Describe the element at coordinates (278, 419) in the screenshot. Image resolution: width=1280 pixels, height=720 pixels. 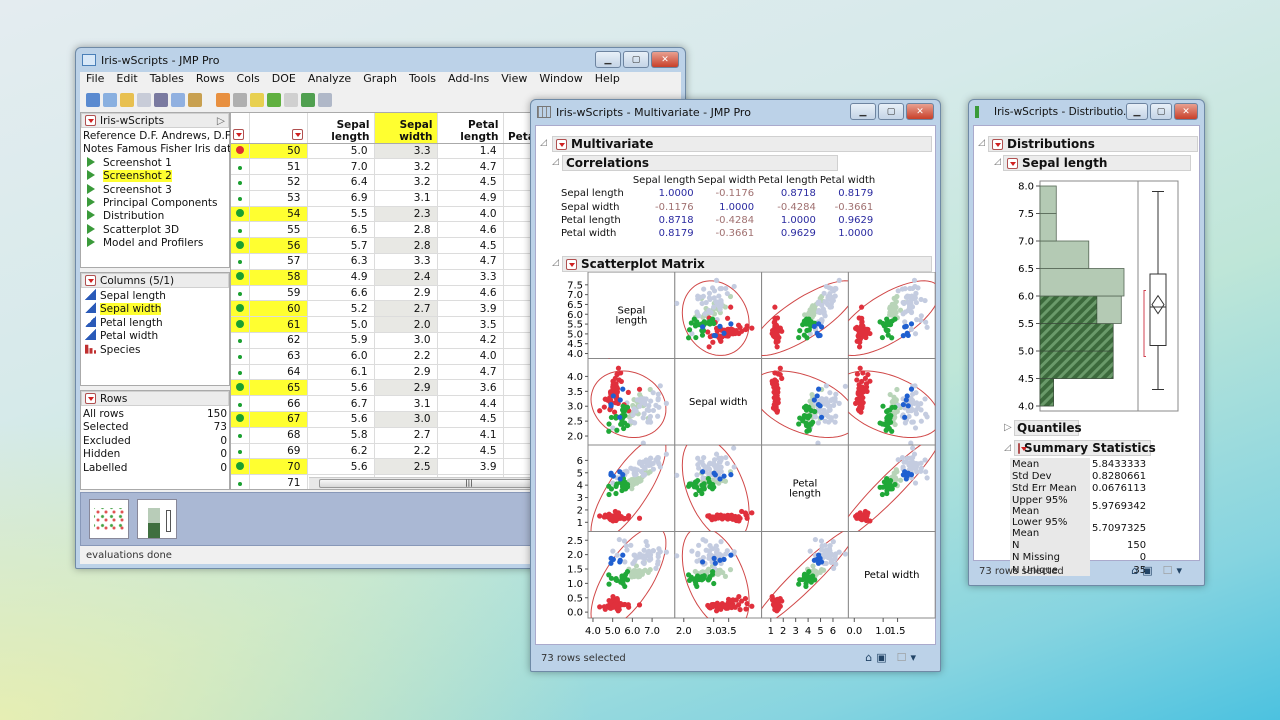
I see `row-number: 67` at that location.